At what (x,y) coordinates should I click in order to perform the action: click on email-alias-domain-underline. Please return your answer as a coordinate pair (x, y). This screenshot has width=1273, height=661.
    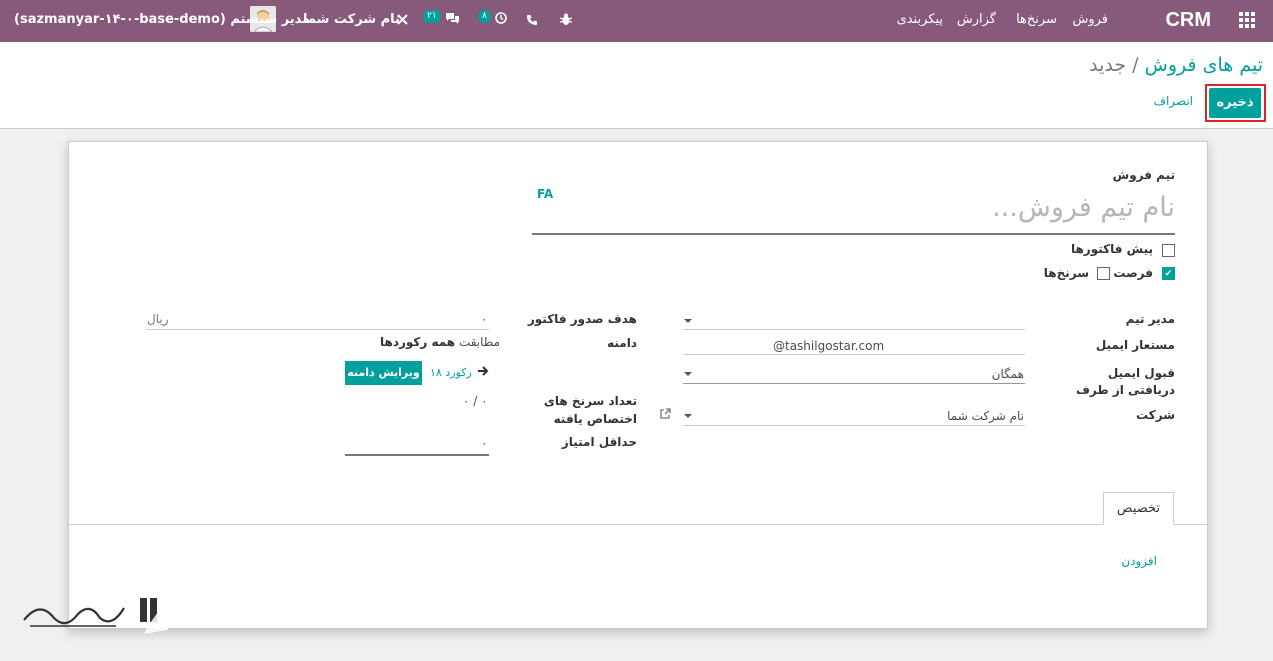
    Looking at the image, I should click on (954, 345).